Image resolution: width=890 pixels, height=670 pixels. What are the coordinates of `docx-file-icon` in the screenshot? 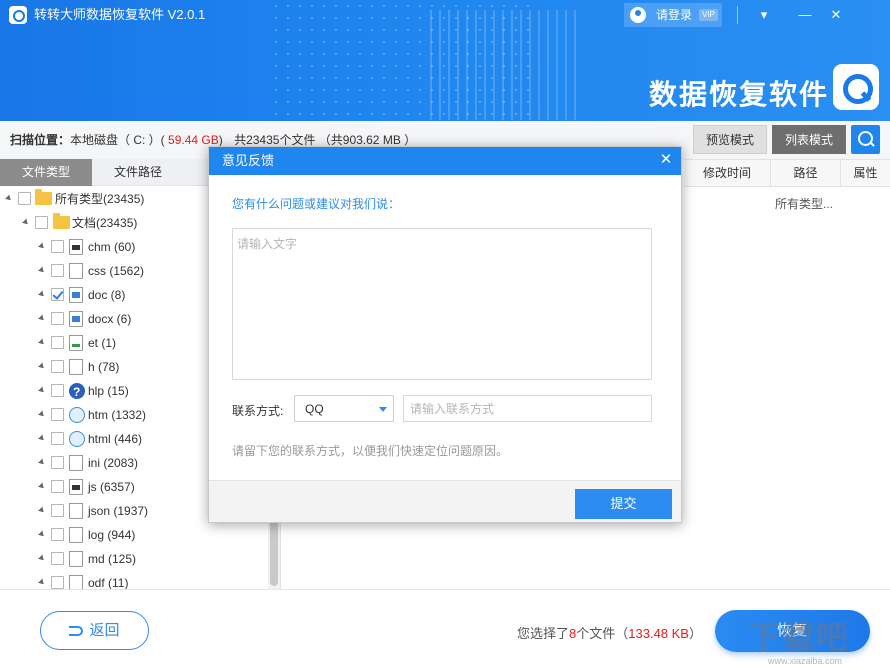 It's located at (76, 319).